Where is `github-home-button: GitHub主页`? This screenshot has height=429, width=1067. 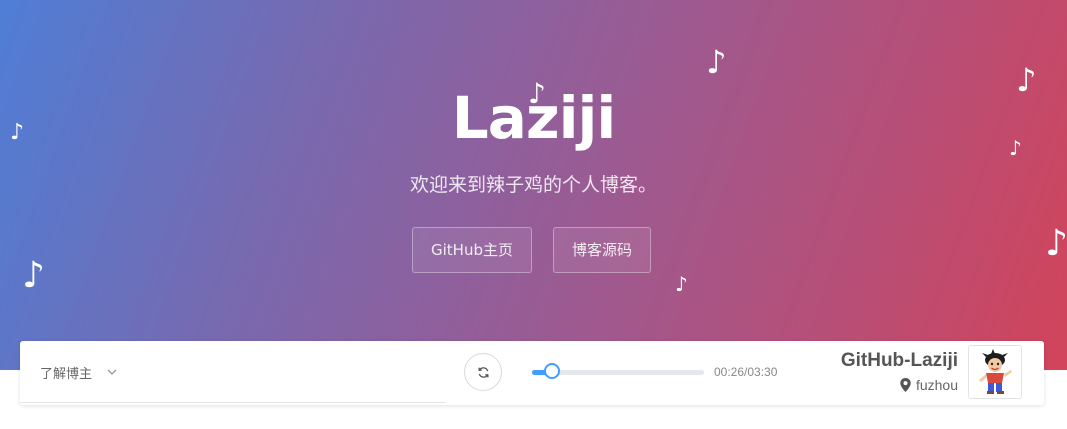
github-home-button: GitHub主页 is located at coordinates (472, 250).